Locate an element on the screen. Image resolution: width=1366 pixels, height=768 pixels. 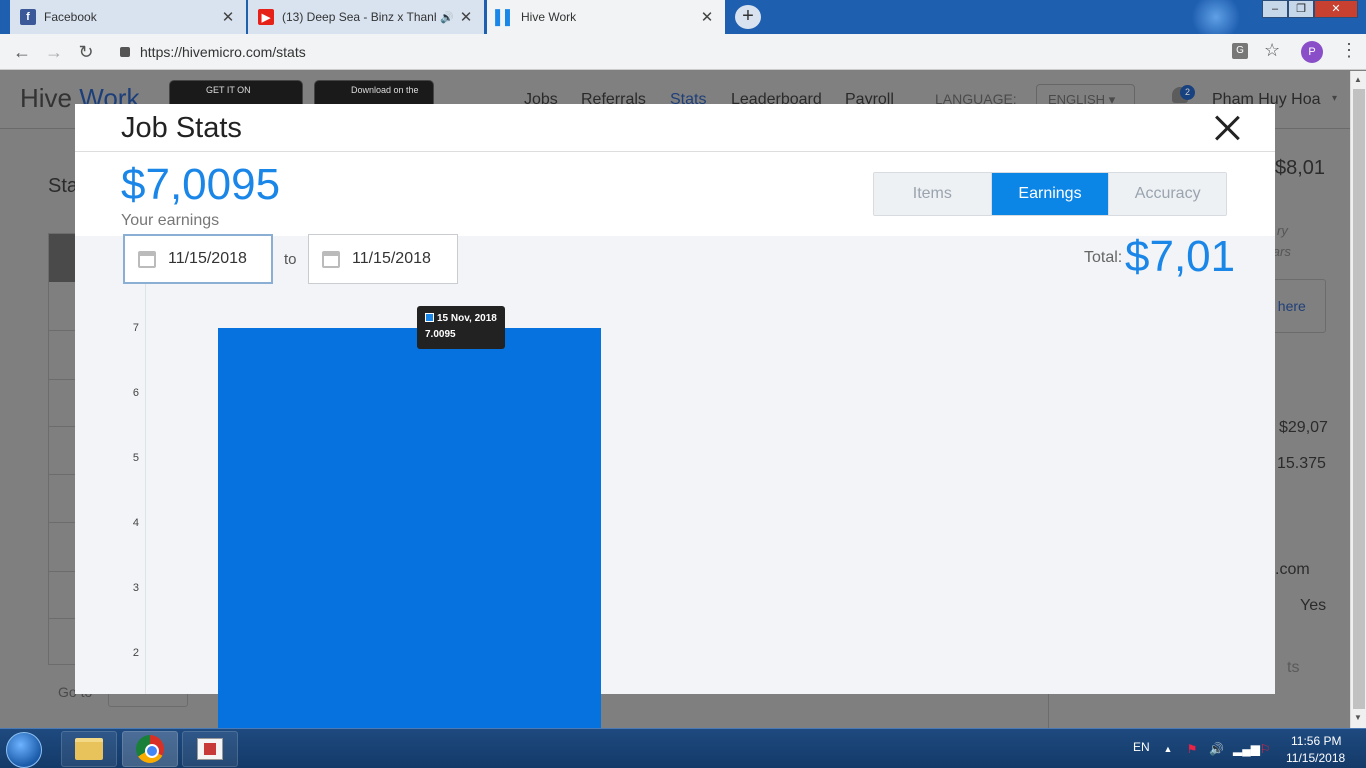
verified-value: Yes is located at coordinates (1313, 605).